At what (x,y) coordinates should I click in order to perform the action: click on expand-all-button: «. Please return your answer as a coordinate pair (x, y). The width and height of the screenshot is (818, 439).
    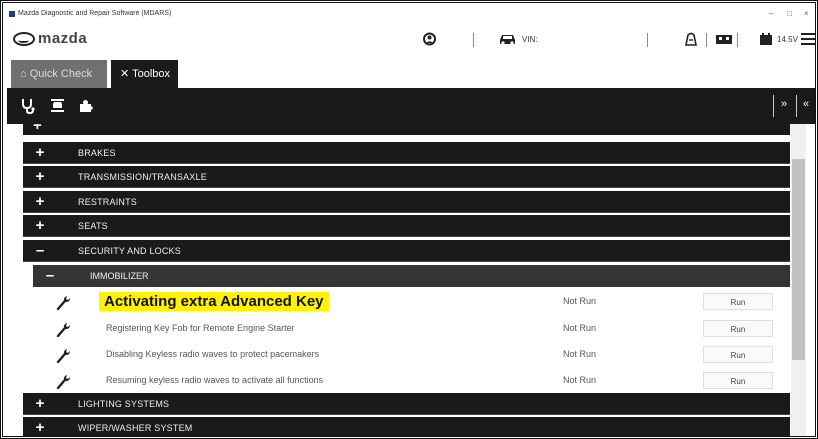
    Looking at the image, I should click on (806, 104).